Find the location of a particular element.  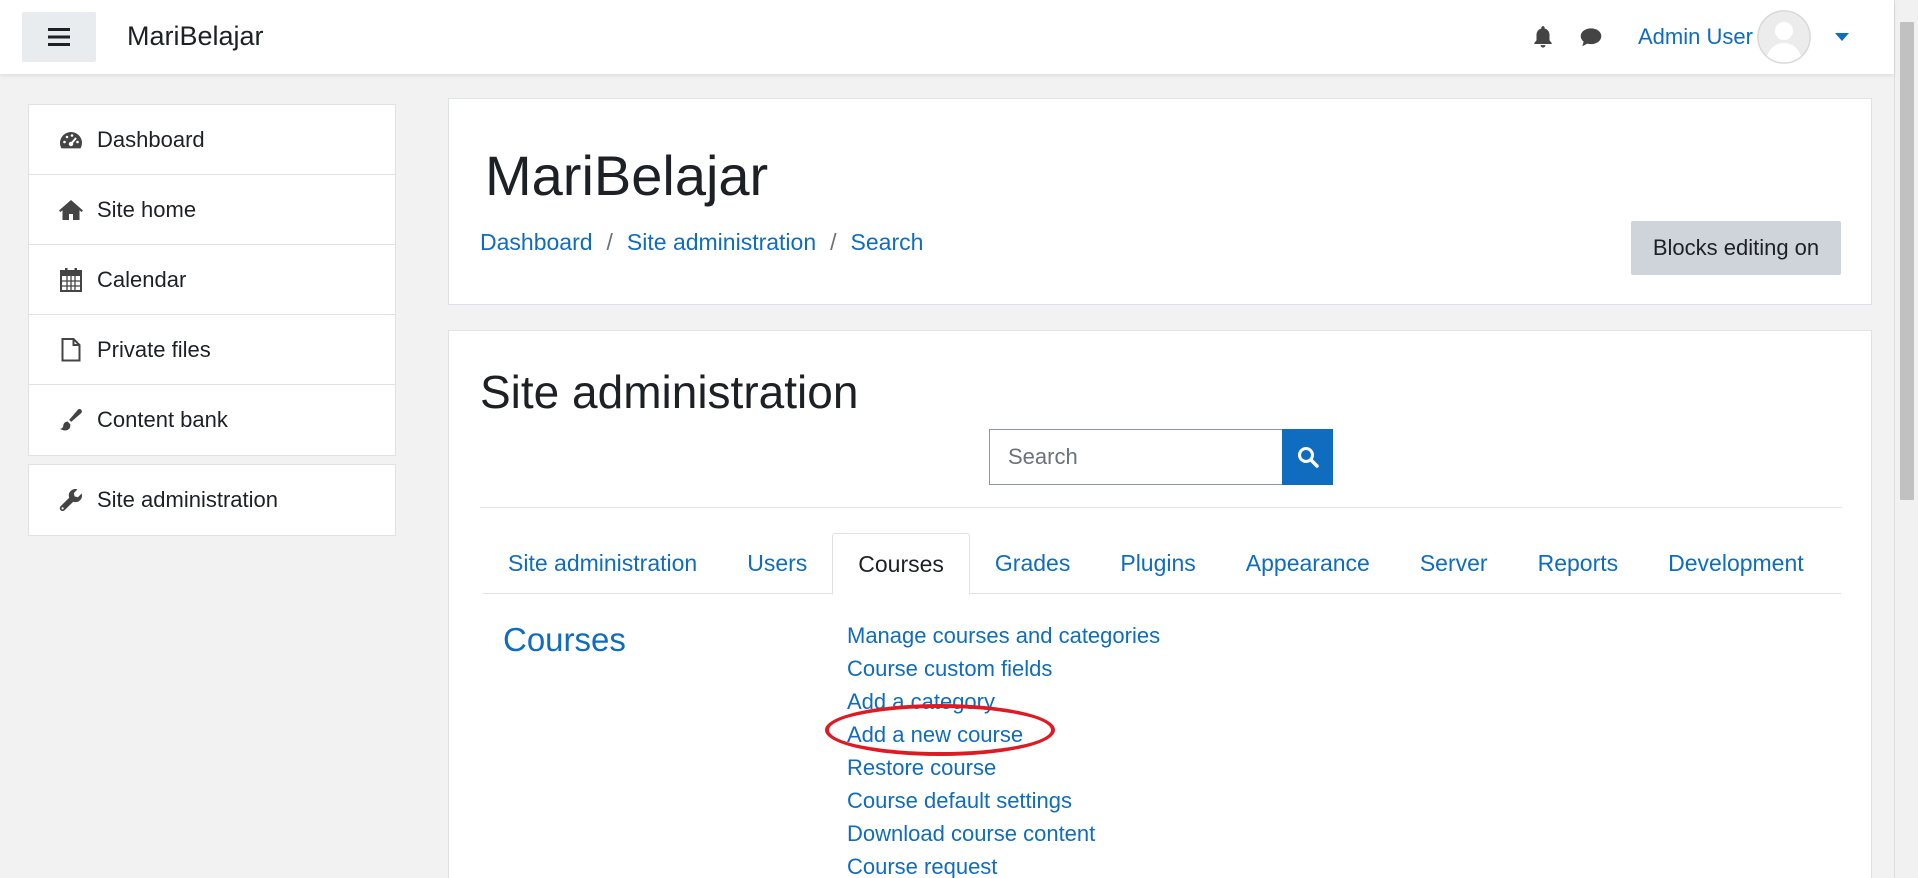

tab-server: Server is located at coordinates (1454, 563).